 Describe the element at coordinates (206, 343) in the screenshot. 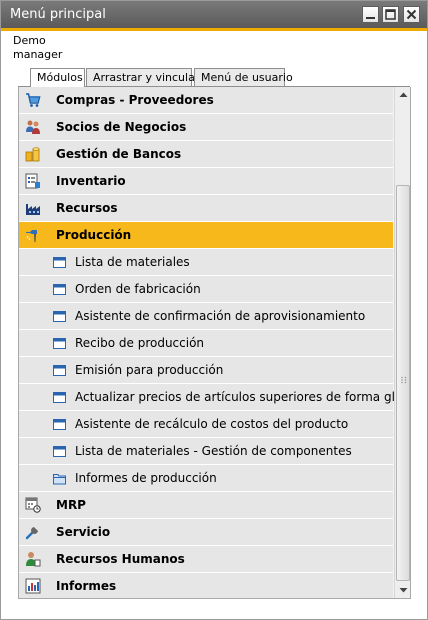

I see `submenu-item: Recibo de producción` at that location.